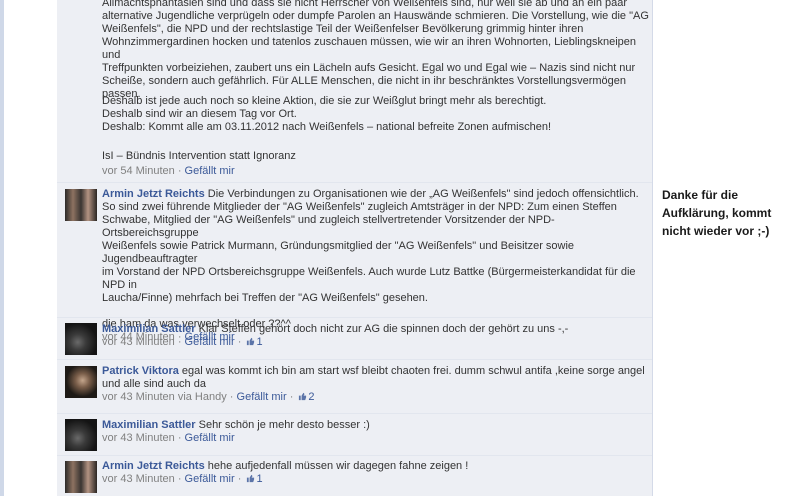 This screenshot has height=497, width=800. I want to click on like-count: 2, so click(305, 397).